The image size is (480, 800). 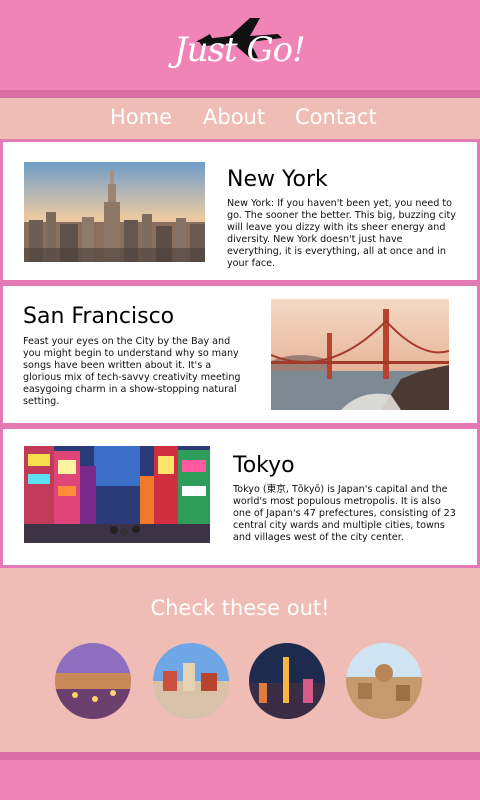 What do you see at coordinates (277, 179) in the screenshot?
I see `destination-title: New York` at bounding box center [277, 179].